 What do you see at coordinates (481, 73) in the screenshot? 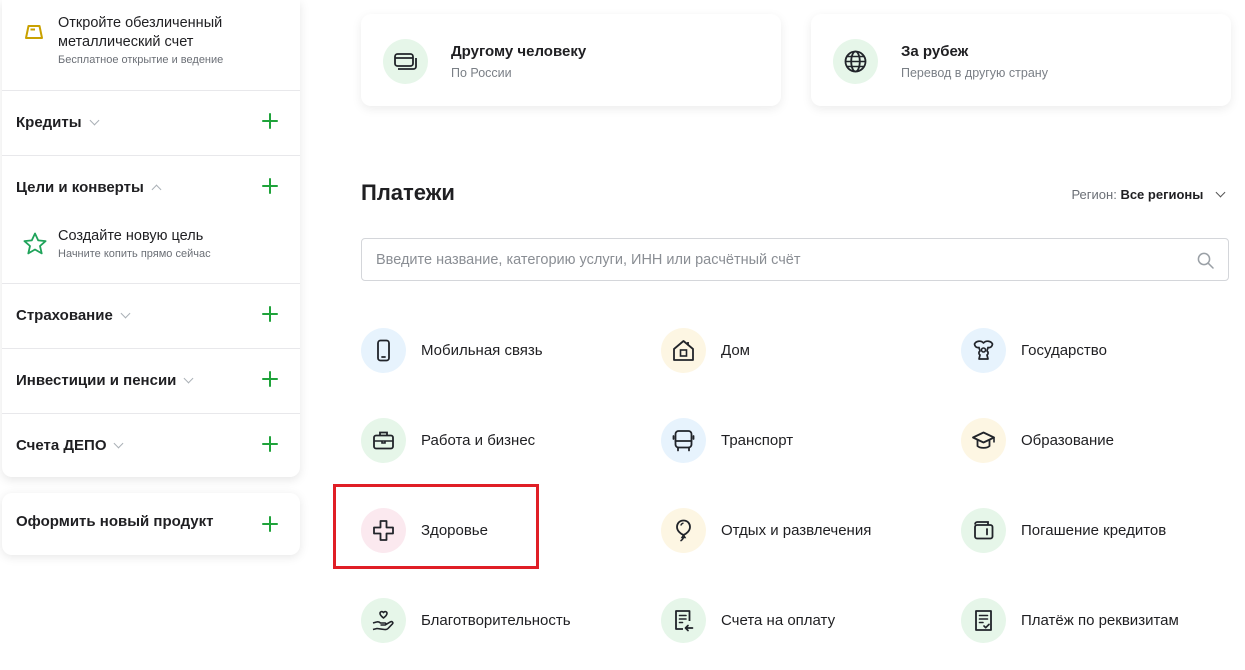
I see `transfer-person-subtitle: По России` at bounding box center [481, 73].